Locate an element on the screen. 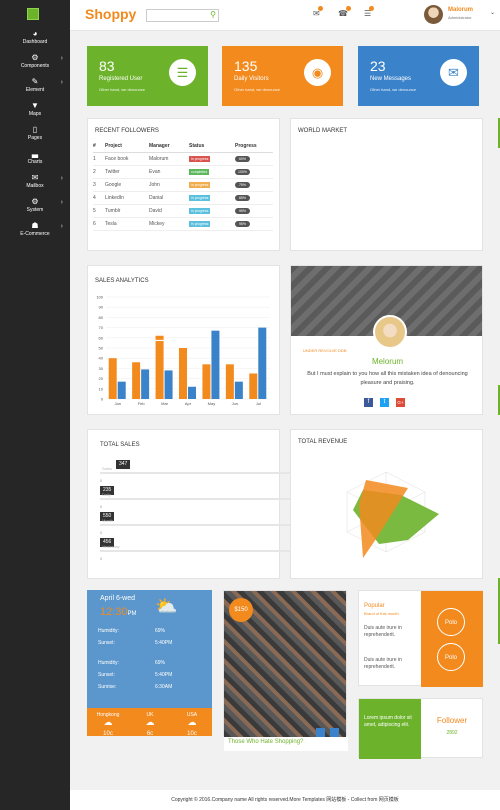  sidebar-item-maps: ▼ Maps is located at coordinates (35, 112).